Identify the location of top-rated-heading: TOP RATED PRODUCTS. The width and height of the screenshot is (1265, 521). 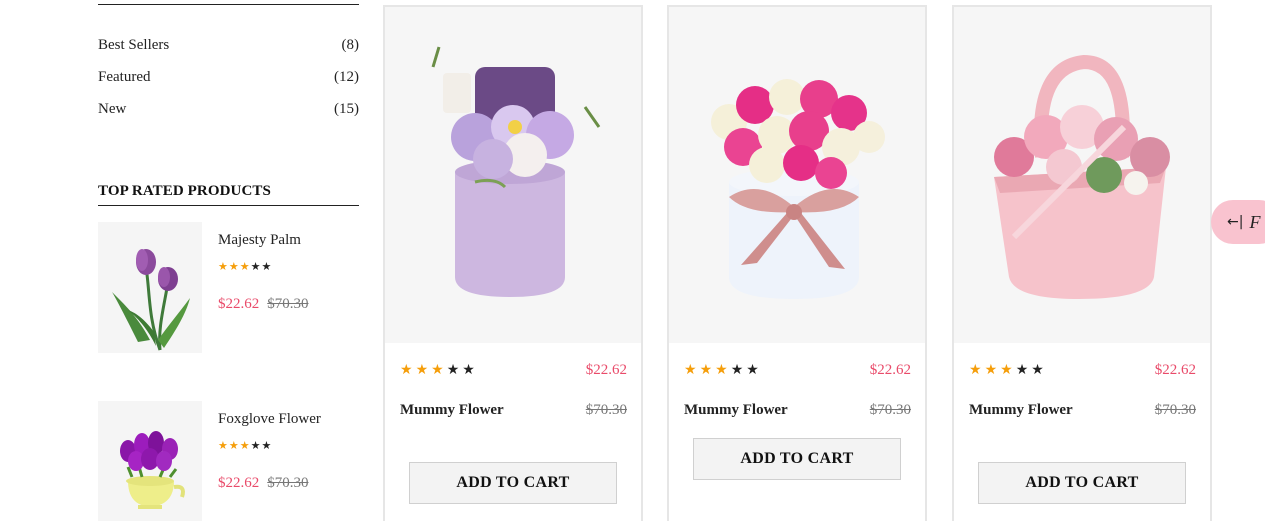
(184, 191).